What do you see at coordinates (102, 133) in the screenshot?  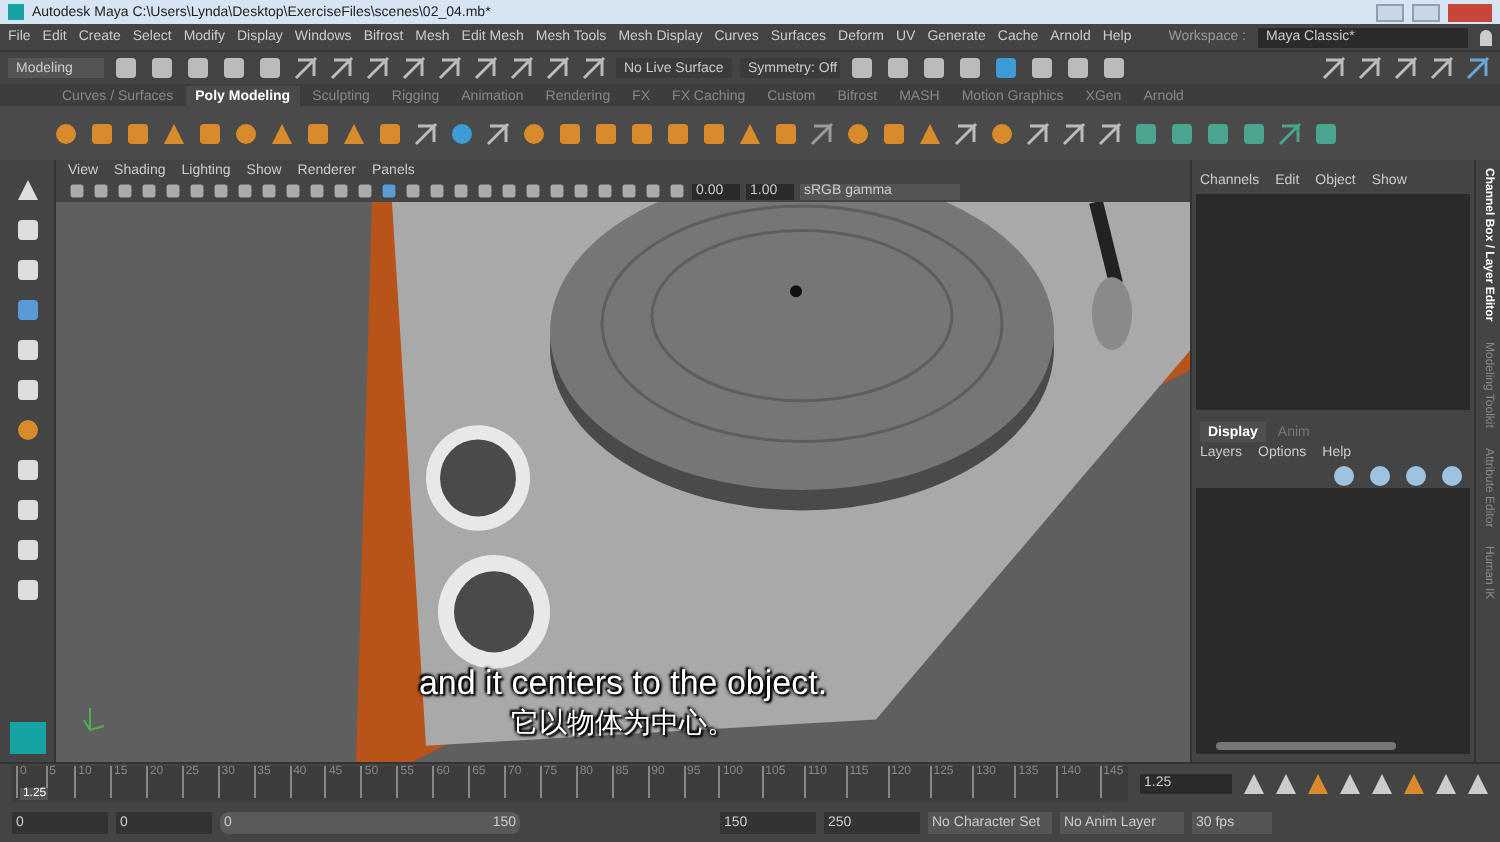 I see `cube-icon` at bounding box center [102, 133].